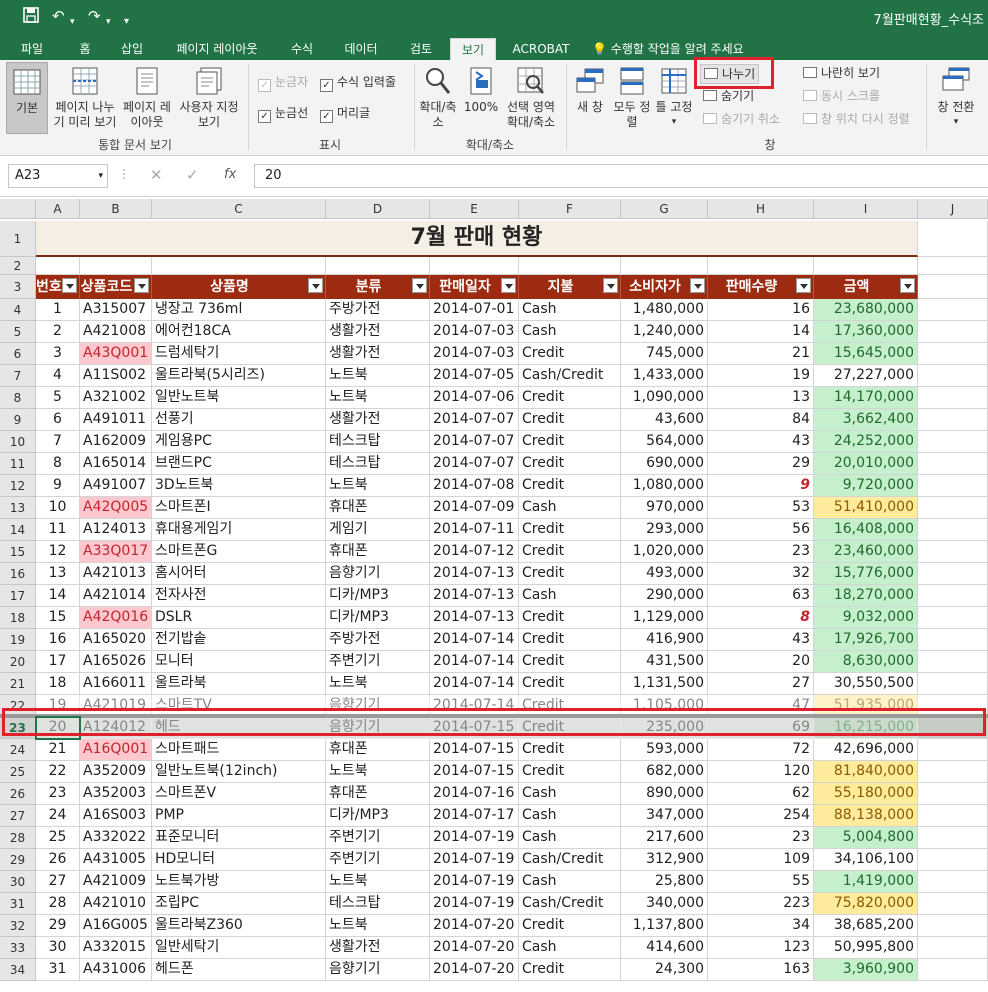 The width and height of the screenshot is (988, 992). I want to click on cell-code: A421013, so click(116, 574).